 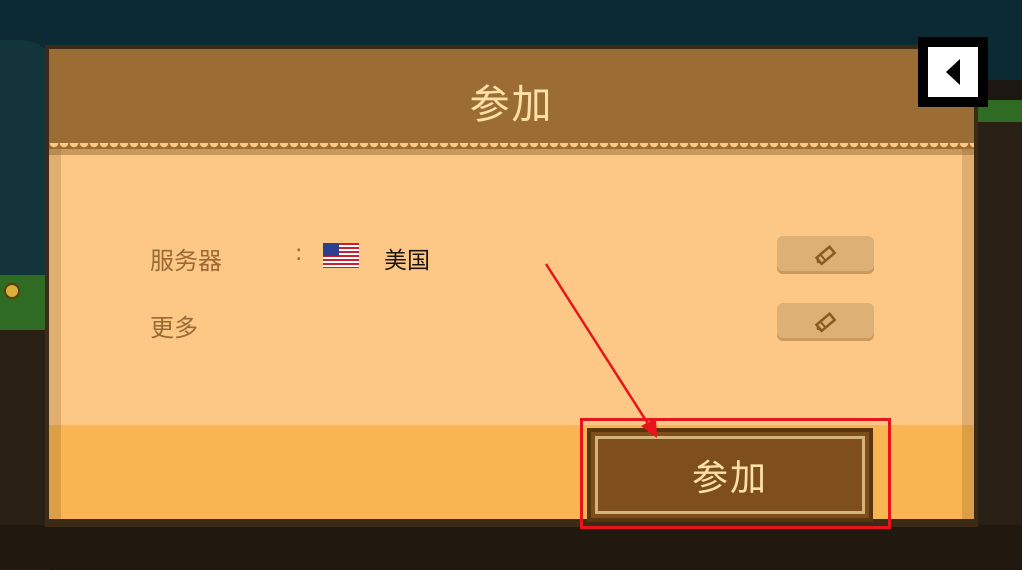 I want to click on annotation-arrow, so click(x=600, y=350).